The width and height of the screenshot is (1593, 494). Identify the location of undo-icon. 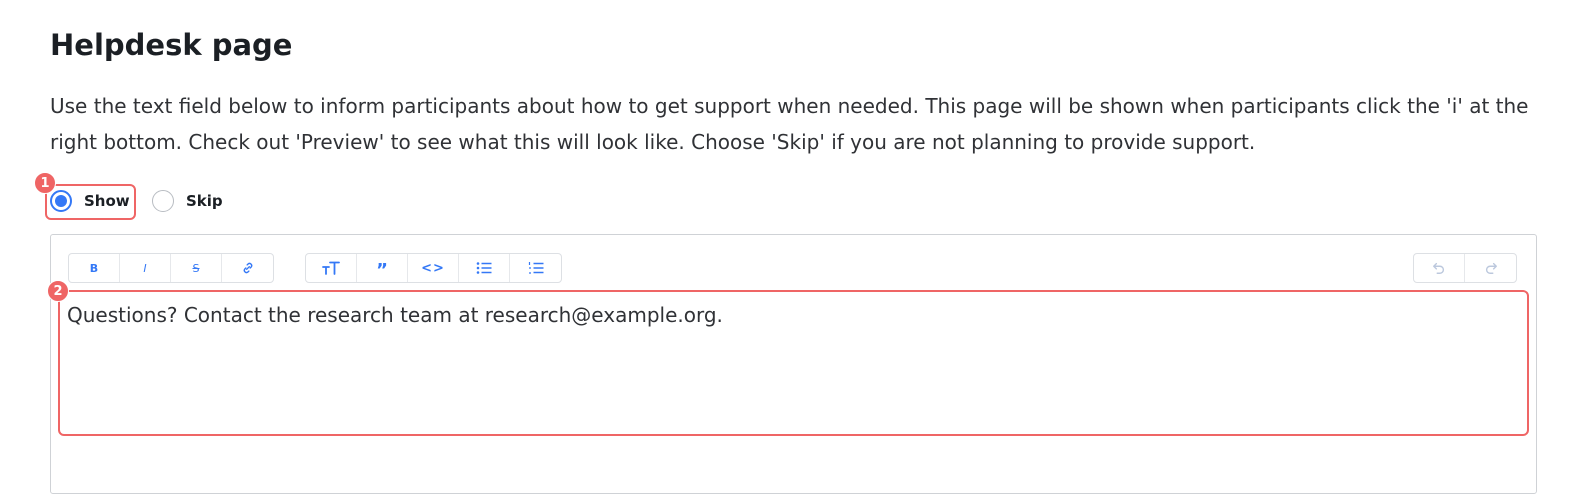
(1439, 268).